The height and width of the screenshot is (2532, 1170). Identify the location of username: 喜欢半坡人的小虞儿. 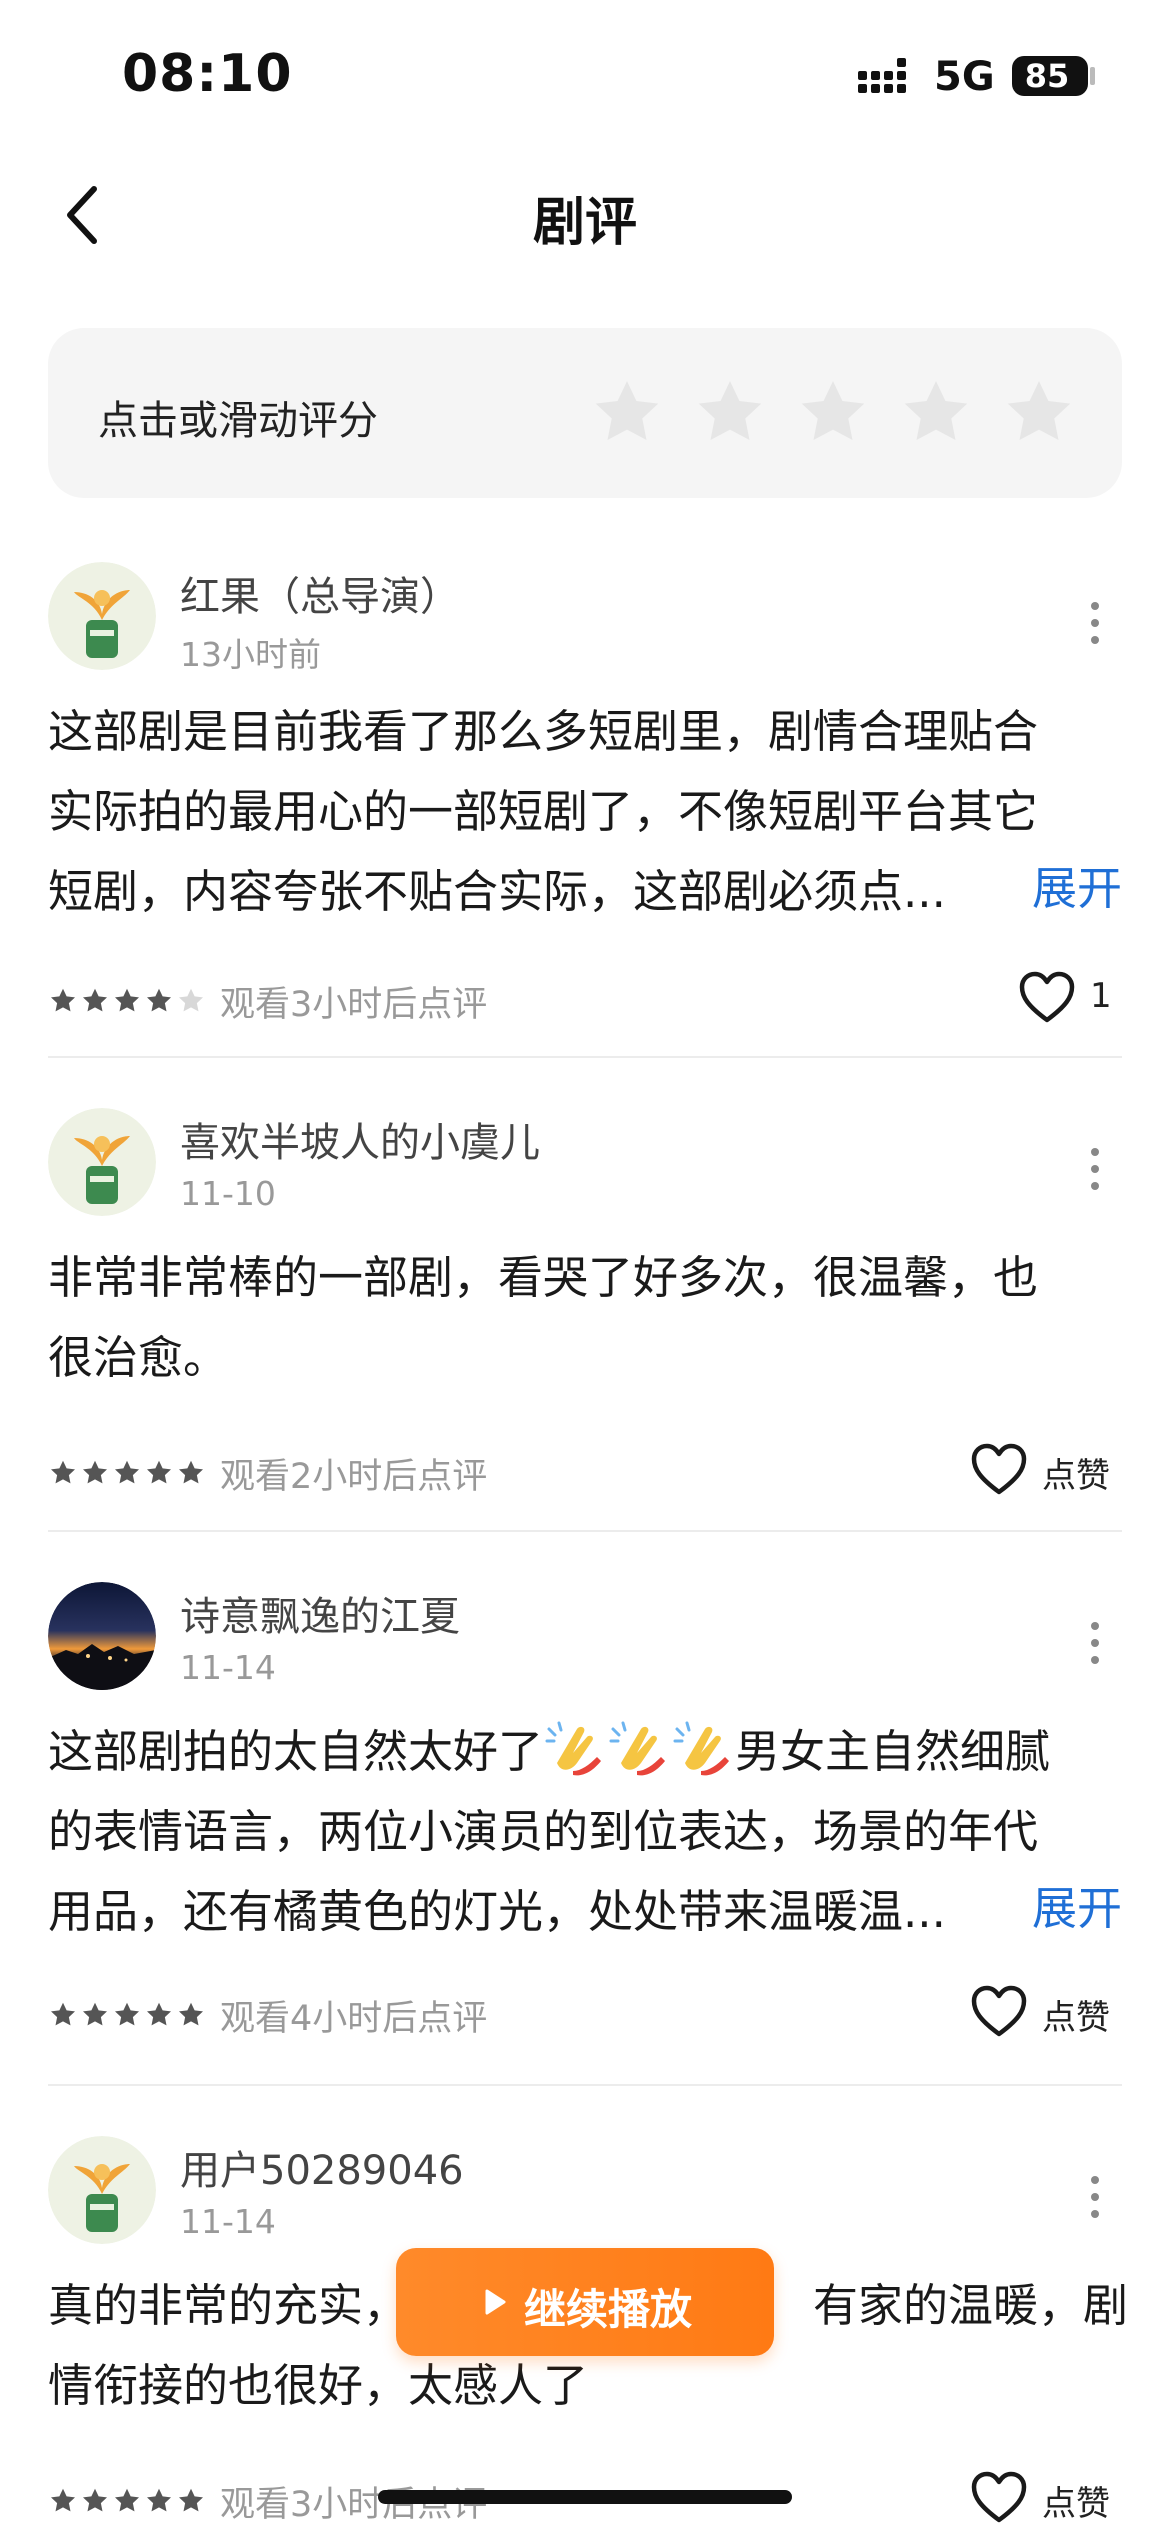
(360, 1139).